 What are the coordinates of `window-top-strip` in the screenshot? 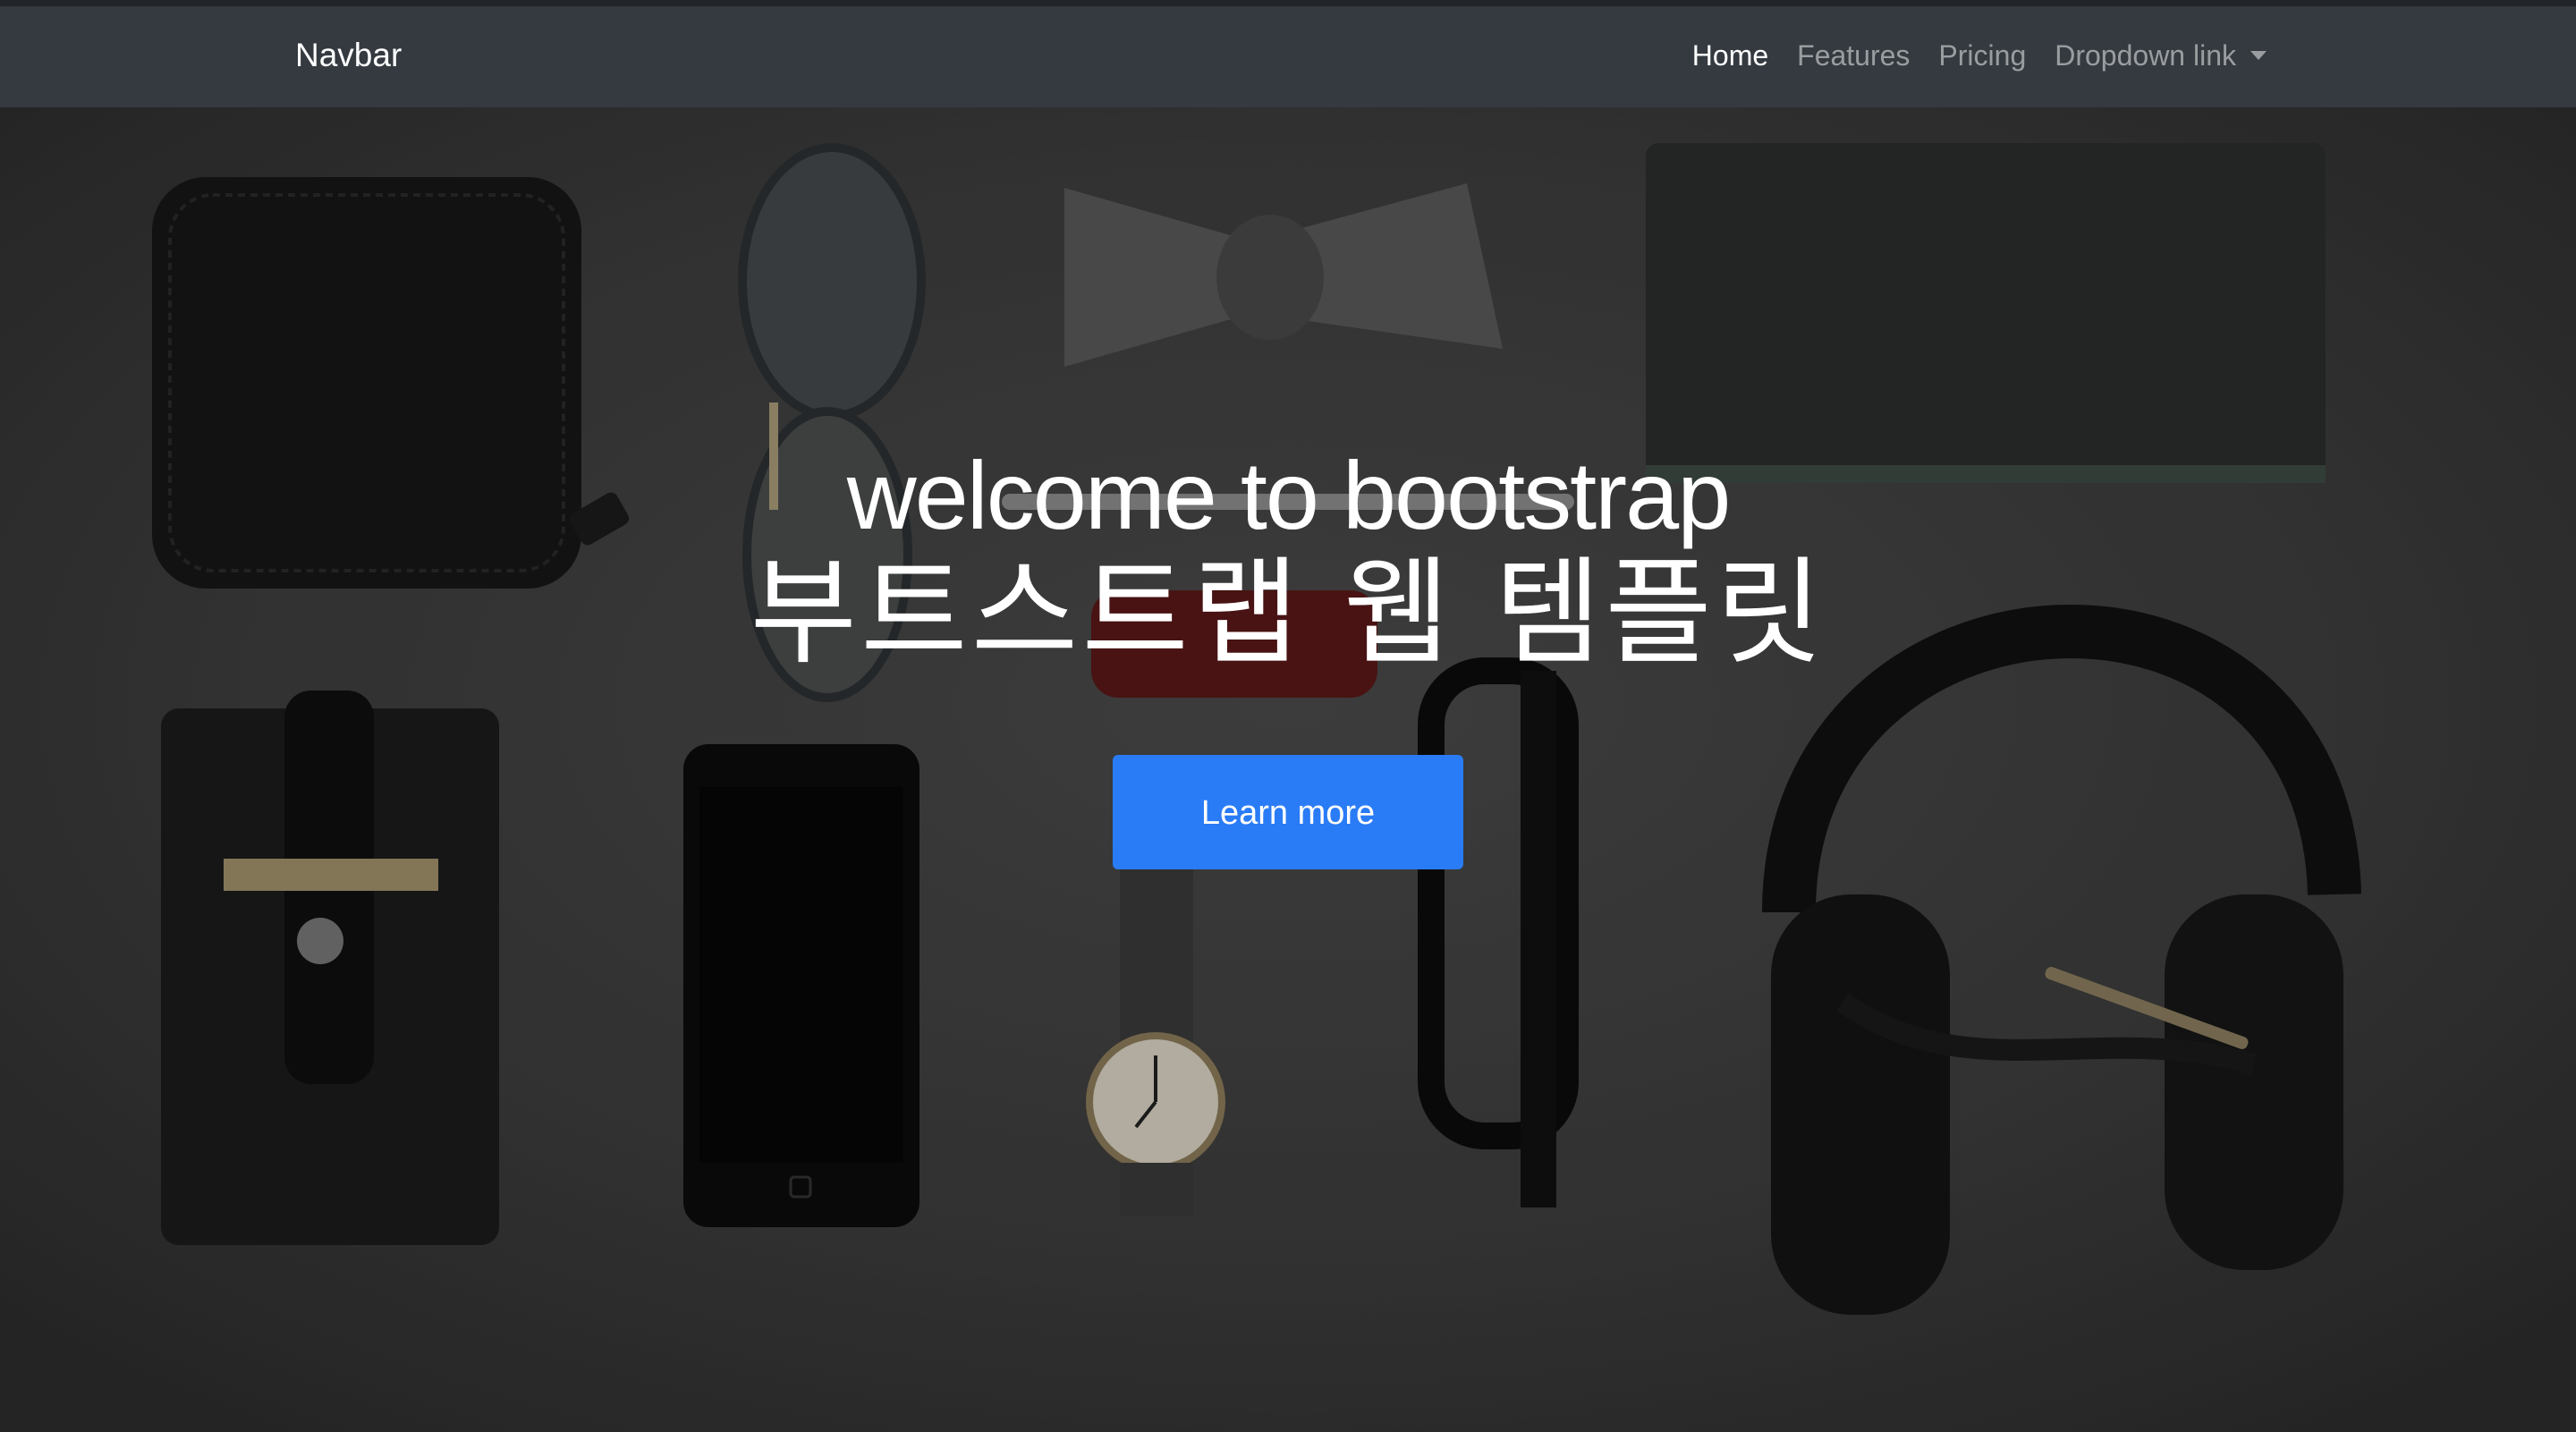 It's located at (1288, 3).